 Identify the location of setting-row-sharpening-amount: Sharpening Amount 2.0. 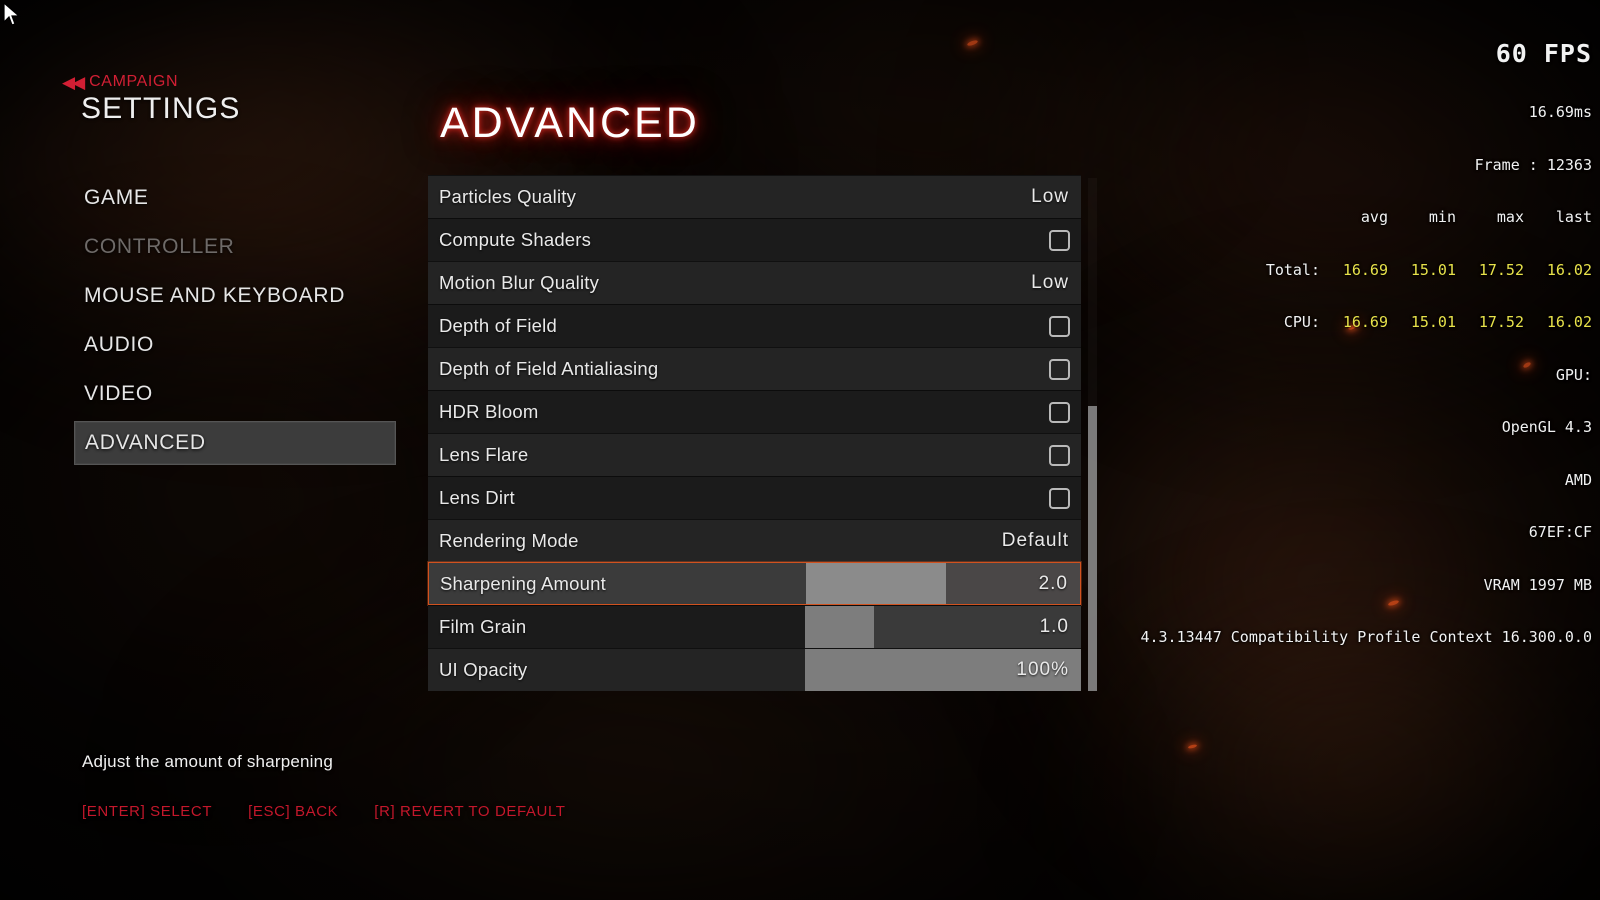
(754, 583).